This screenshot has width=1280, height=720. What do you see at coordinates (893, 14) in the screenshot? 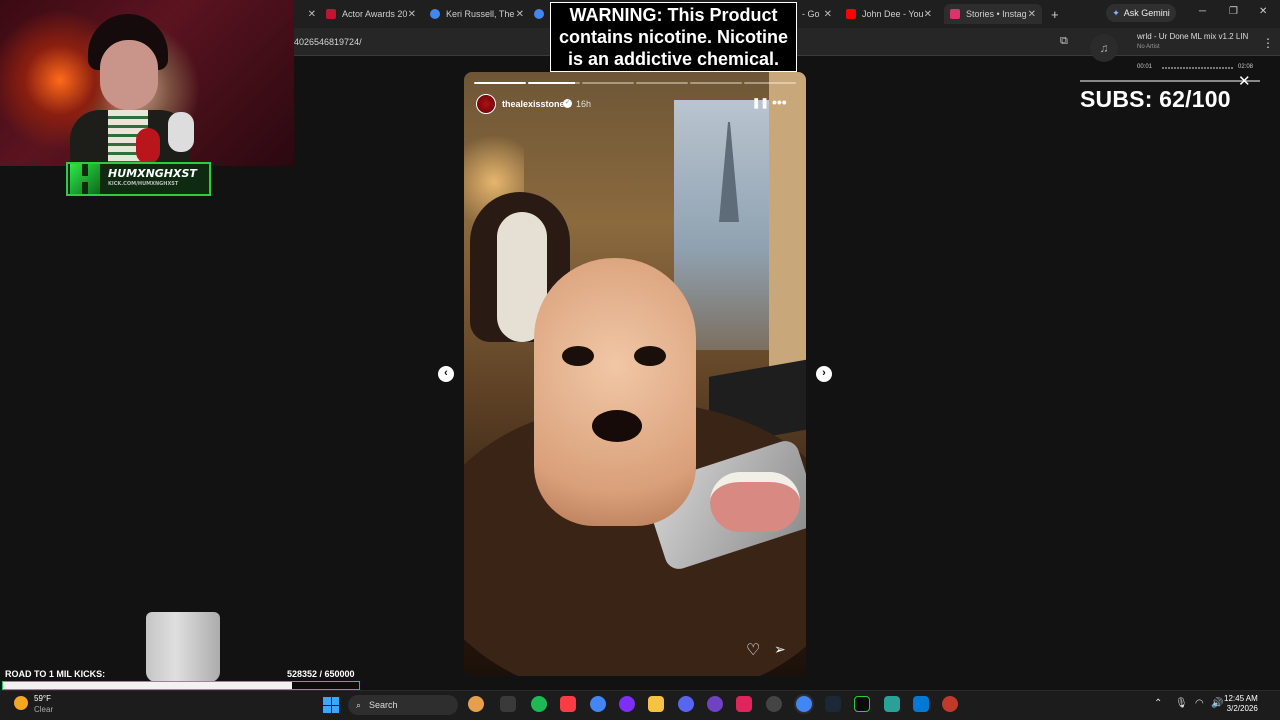
I see `tab-label: John Dee - You` at bounding box center [893, 14].